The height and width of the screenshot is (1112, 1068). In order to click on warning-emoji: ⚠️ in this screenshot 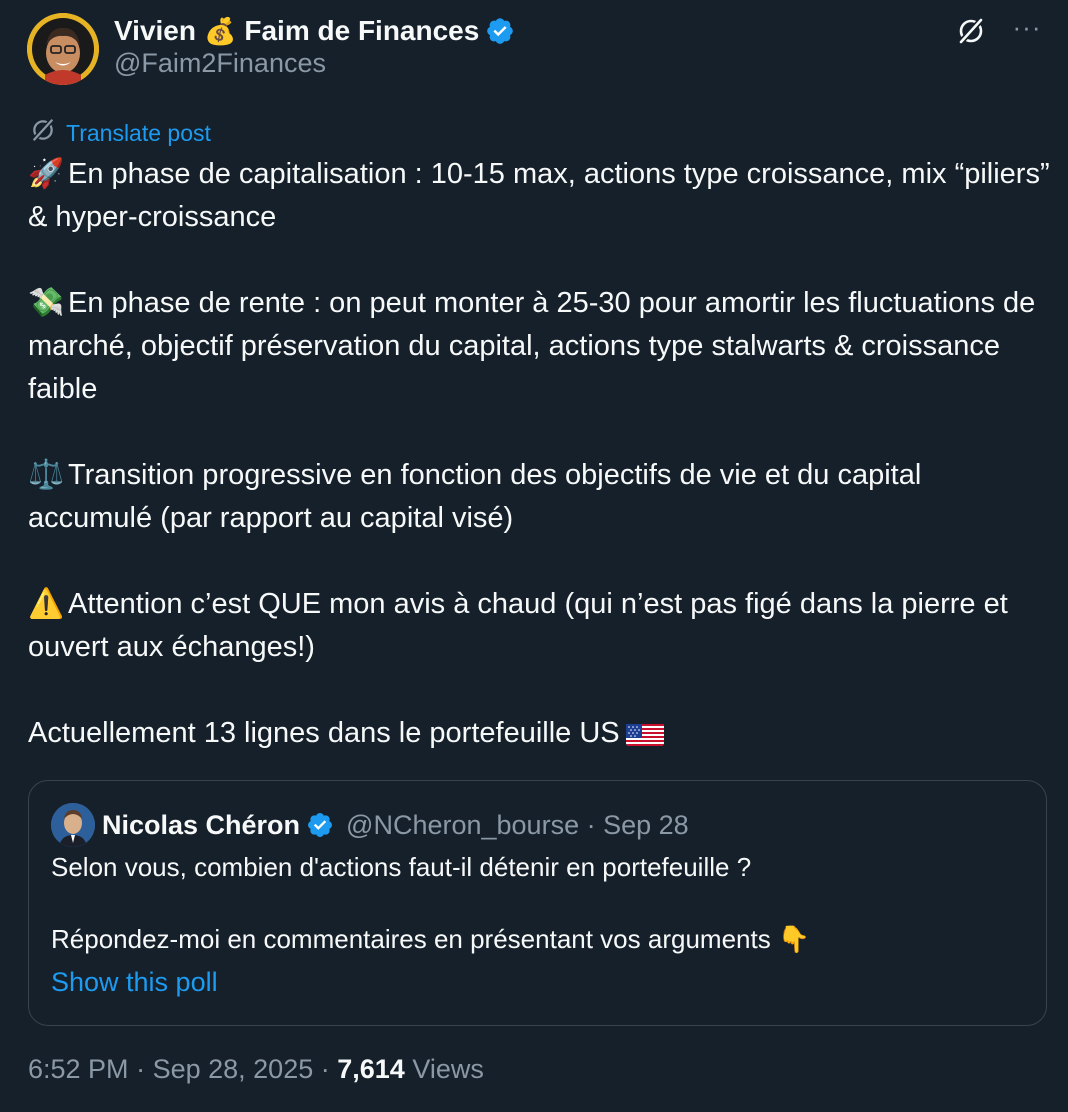, I will do `click(46, 604)`.